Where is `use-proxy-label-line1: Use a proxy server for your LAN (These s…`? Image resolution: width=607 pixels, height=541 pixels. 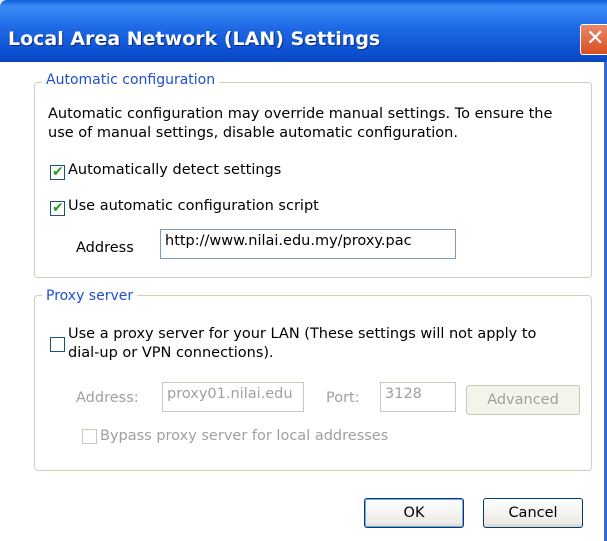
use-proxy-label-line1: Use a proxy server for your LAN (These s… is located at coordinates (302, 334).